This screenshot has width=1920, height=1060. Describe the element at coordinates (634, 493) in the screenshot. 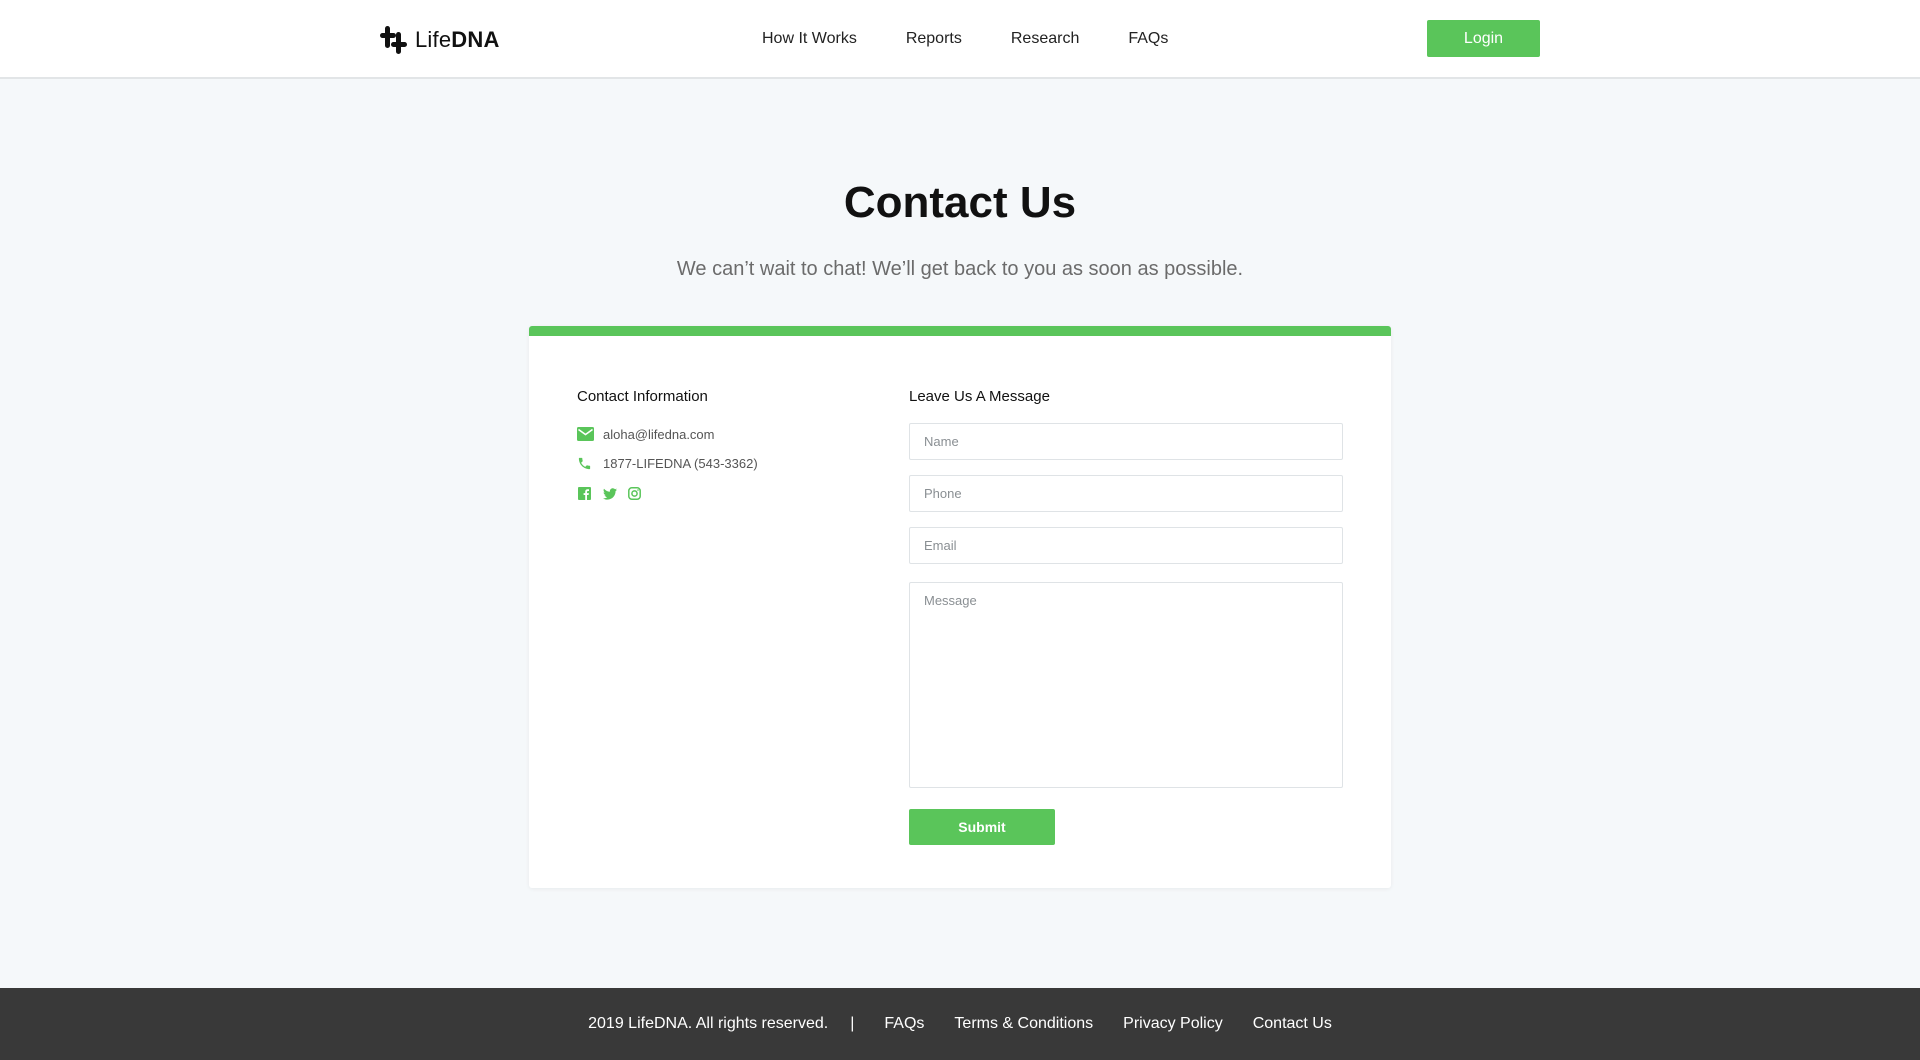

I see `instagram-icon` at that location.